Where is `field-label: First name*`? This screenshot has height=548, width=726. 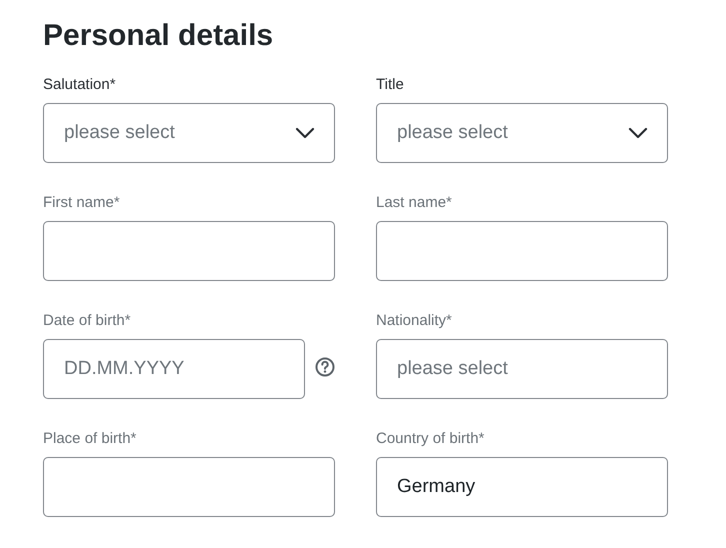 field-label: First name* is located at coordinates (81, 203).